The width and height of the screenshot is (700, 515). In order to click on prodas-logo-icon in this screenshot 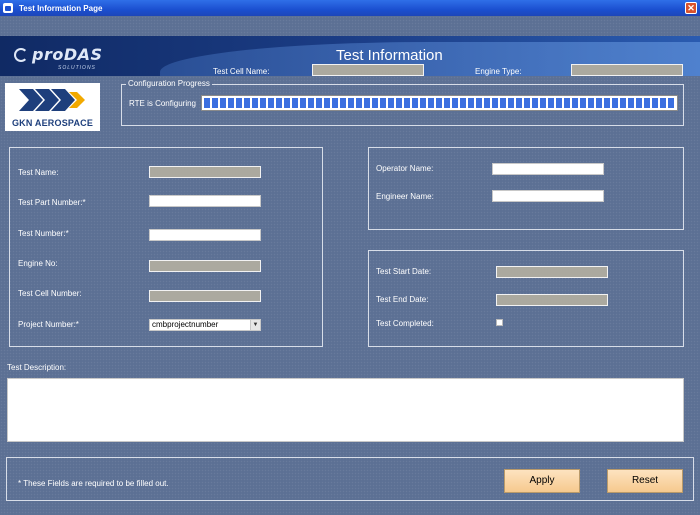, I will do `click(21, 55)`.